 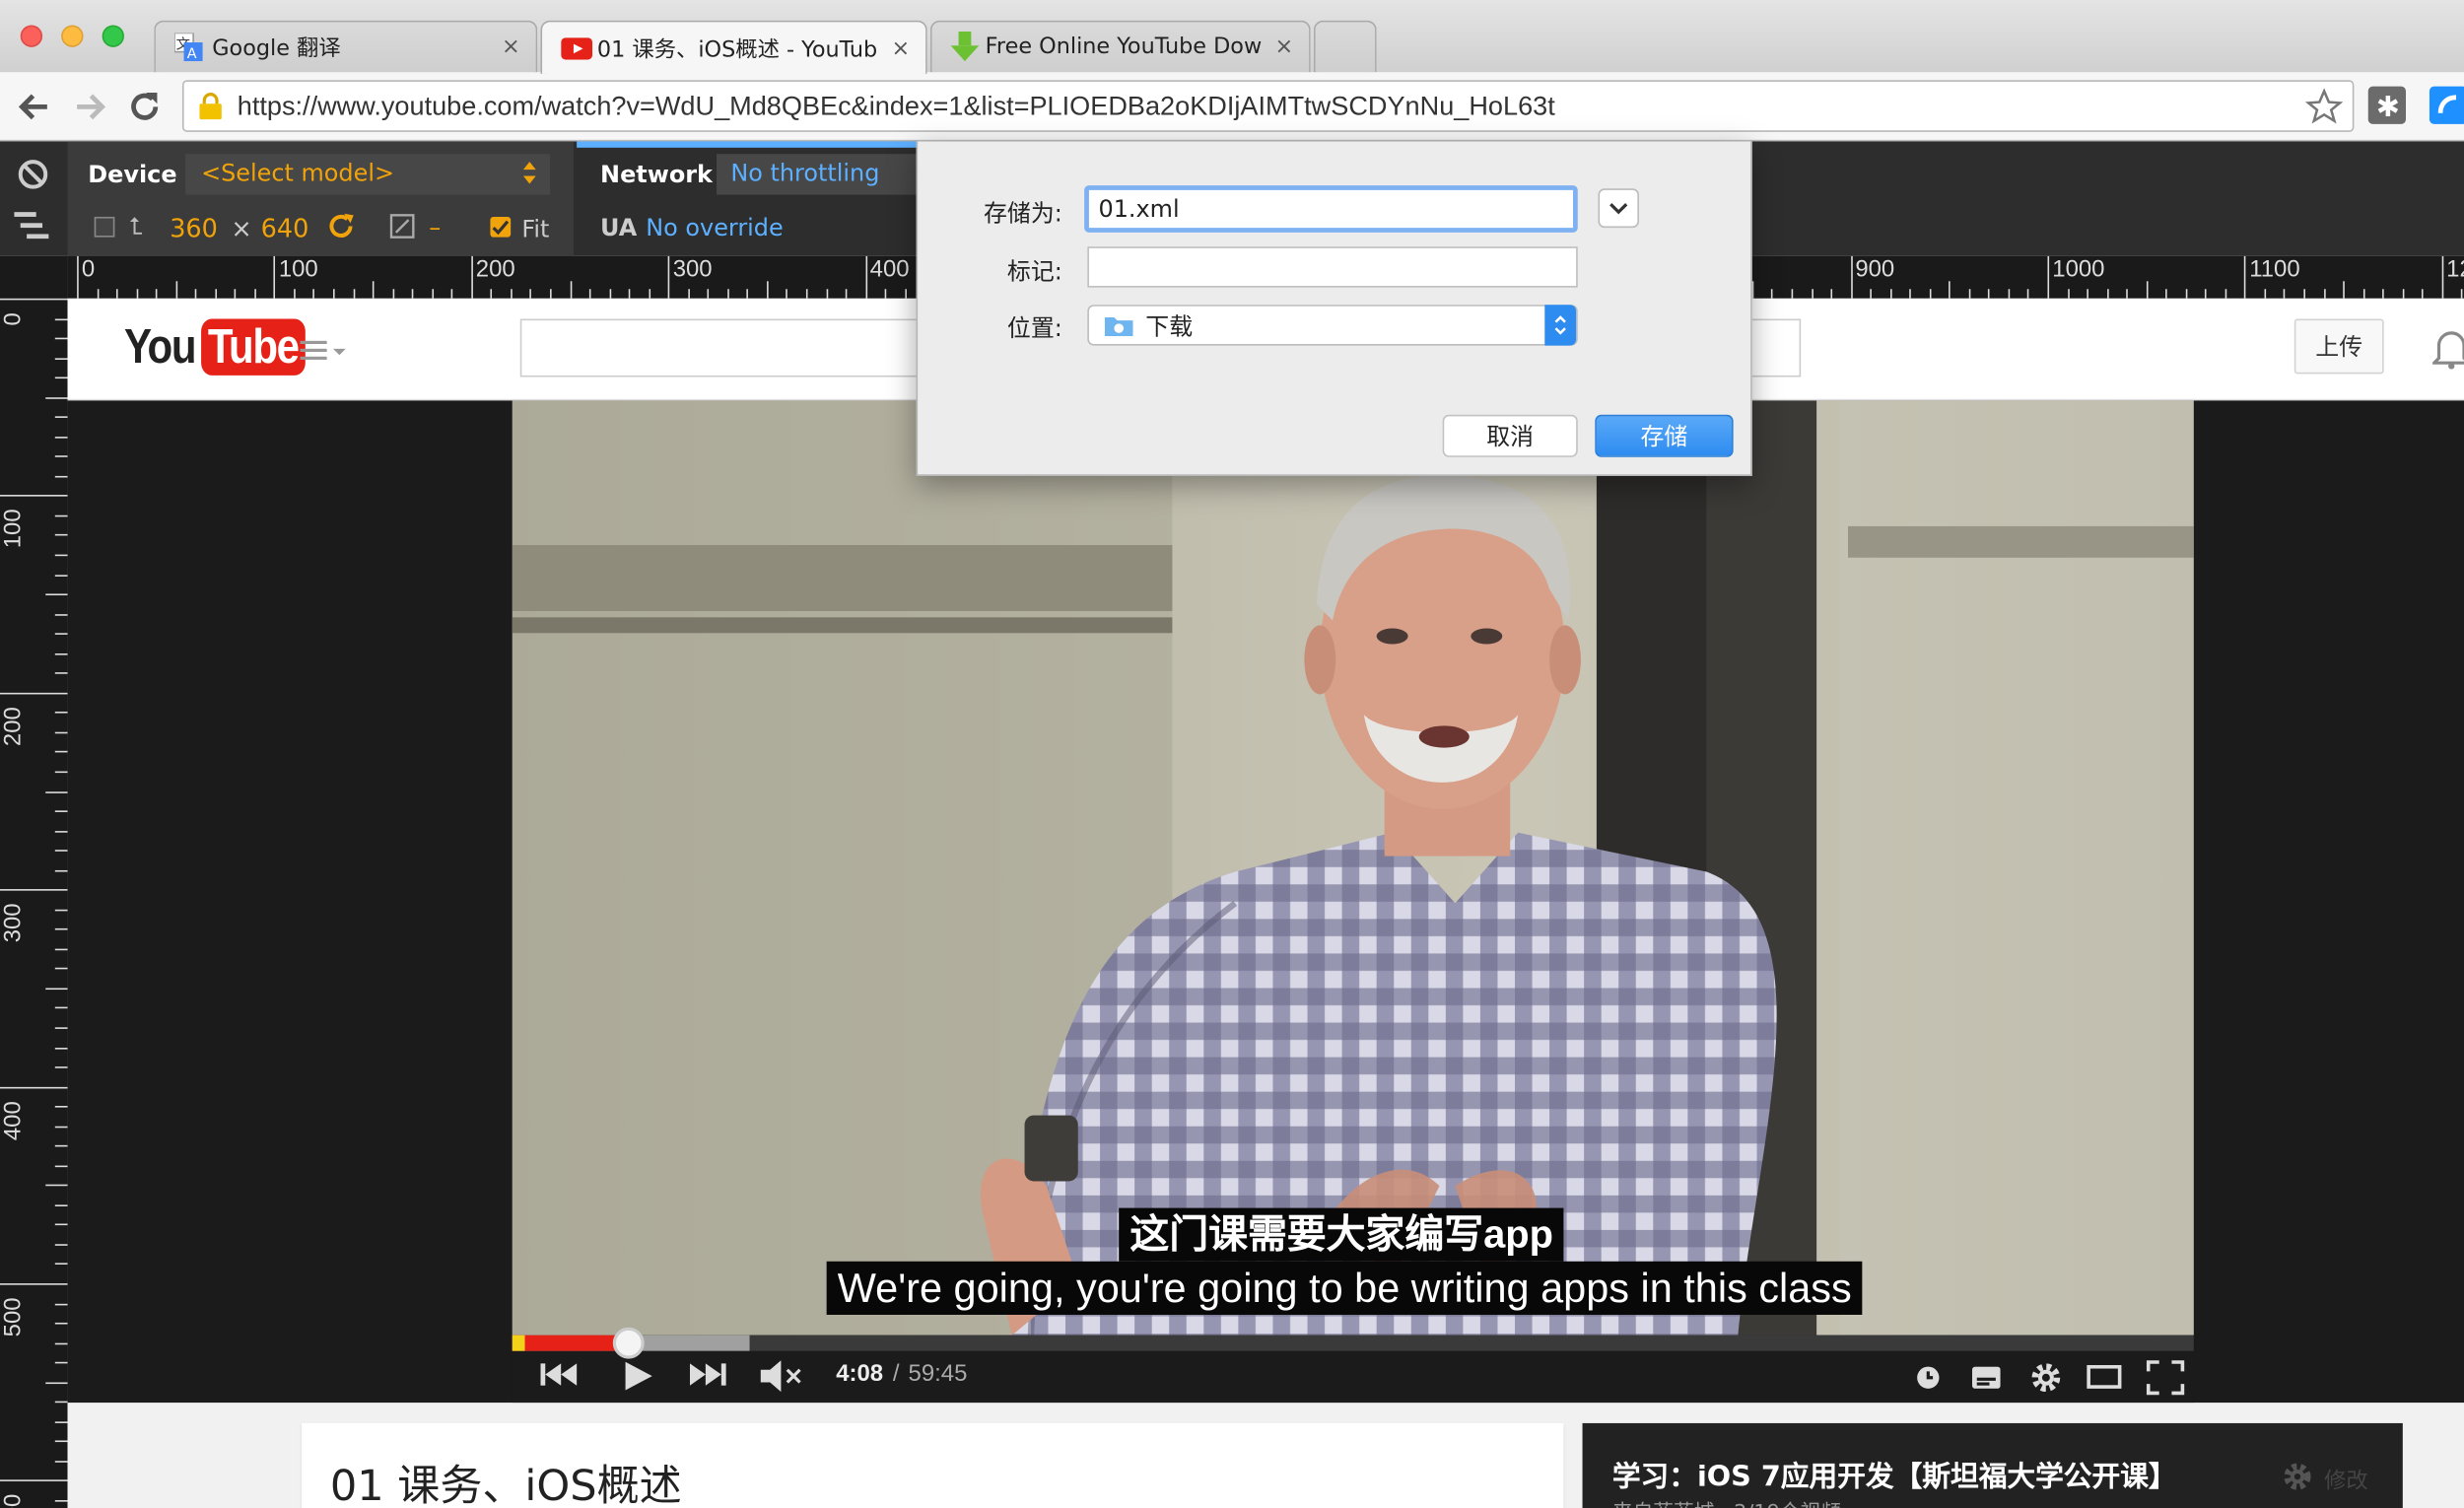 I want to click on tags-field, so click(x=1332, y=267).